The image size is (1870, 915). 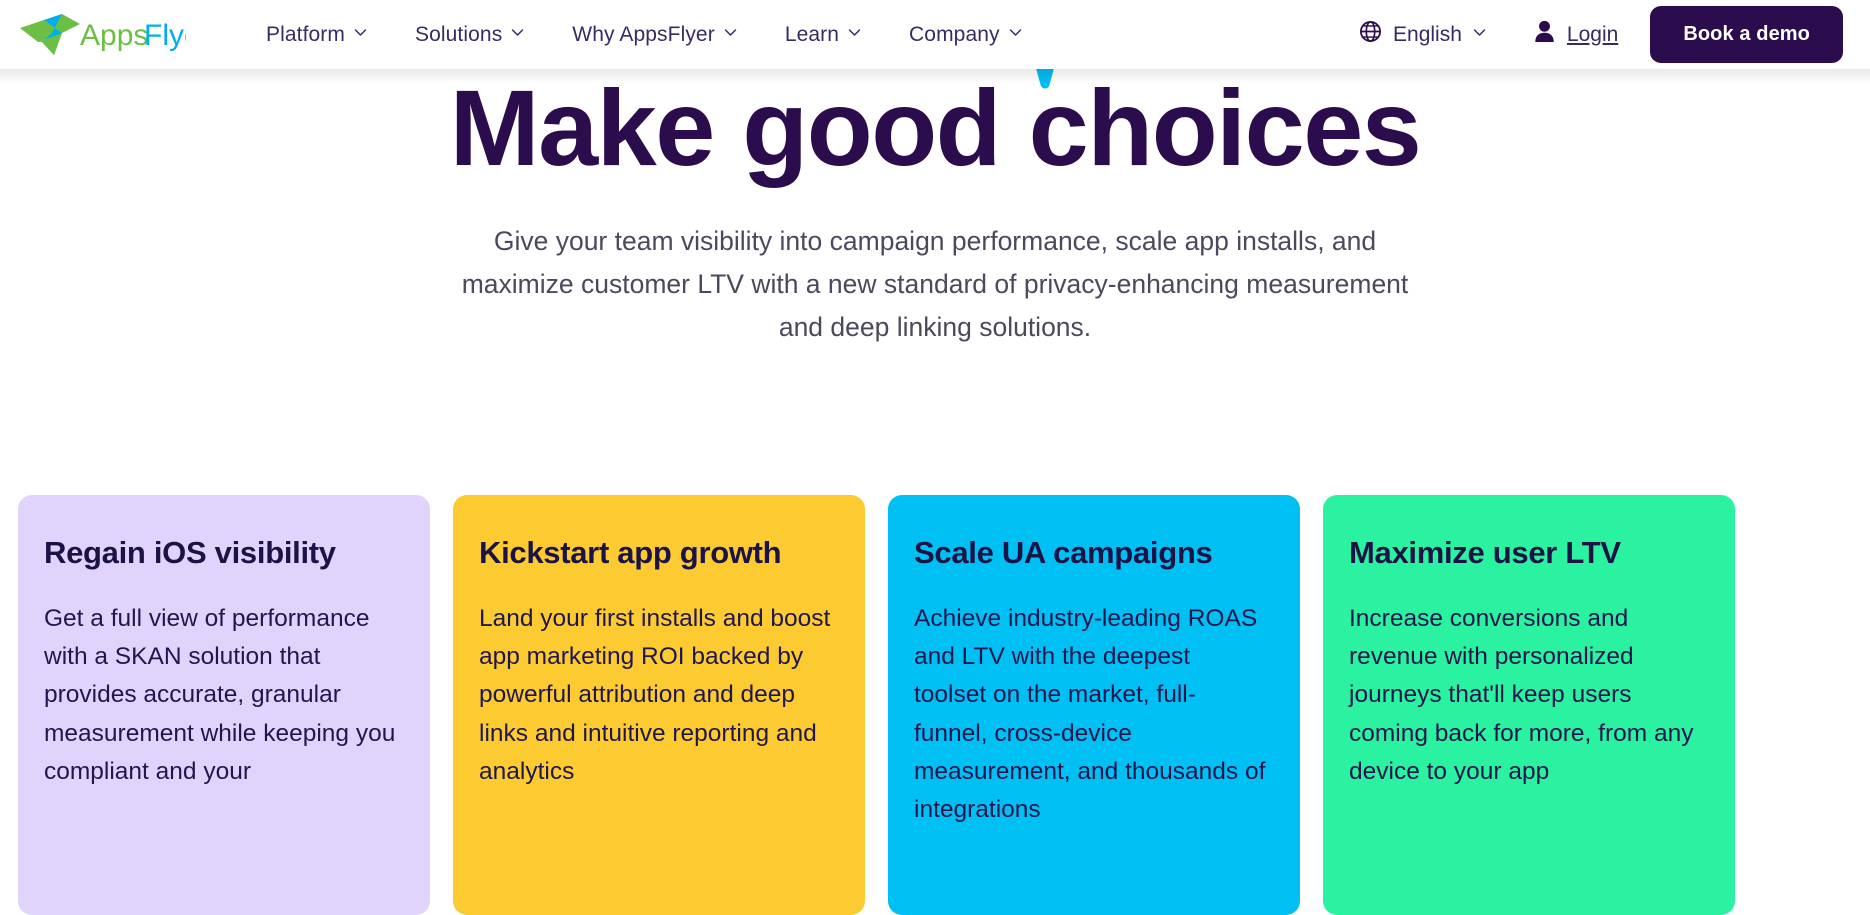 I want to click on nav-item-learn: Learn, so click(x=823, y=34).